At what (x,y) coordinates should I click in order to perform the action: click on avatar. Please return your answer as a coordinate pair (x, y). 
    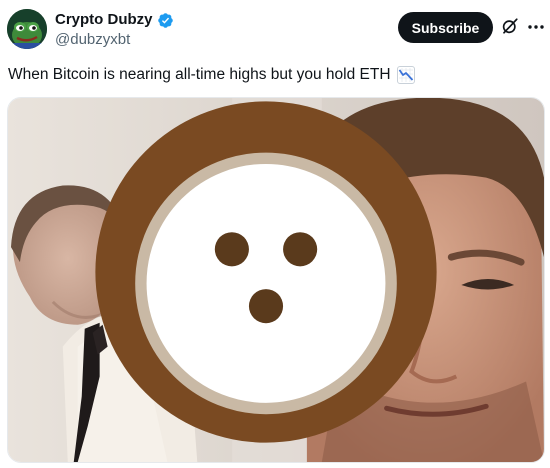
    Looking at the image, I should click on (27, 29).